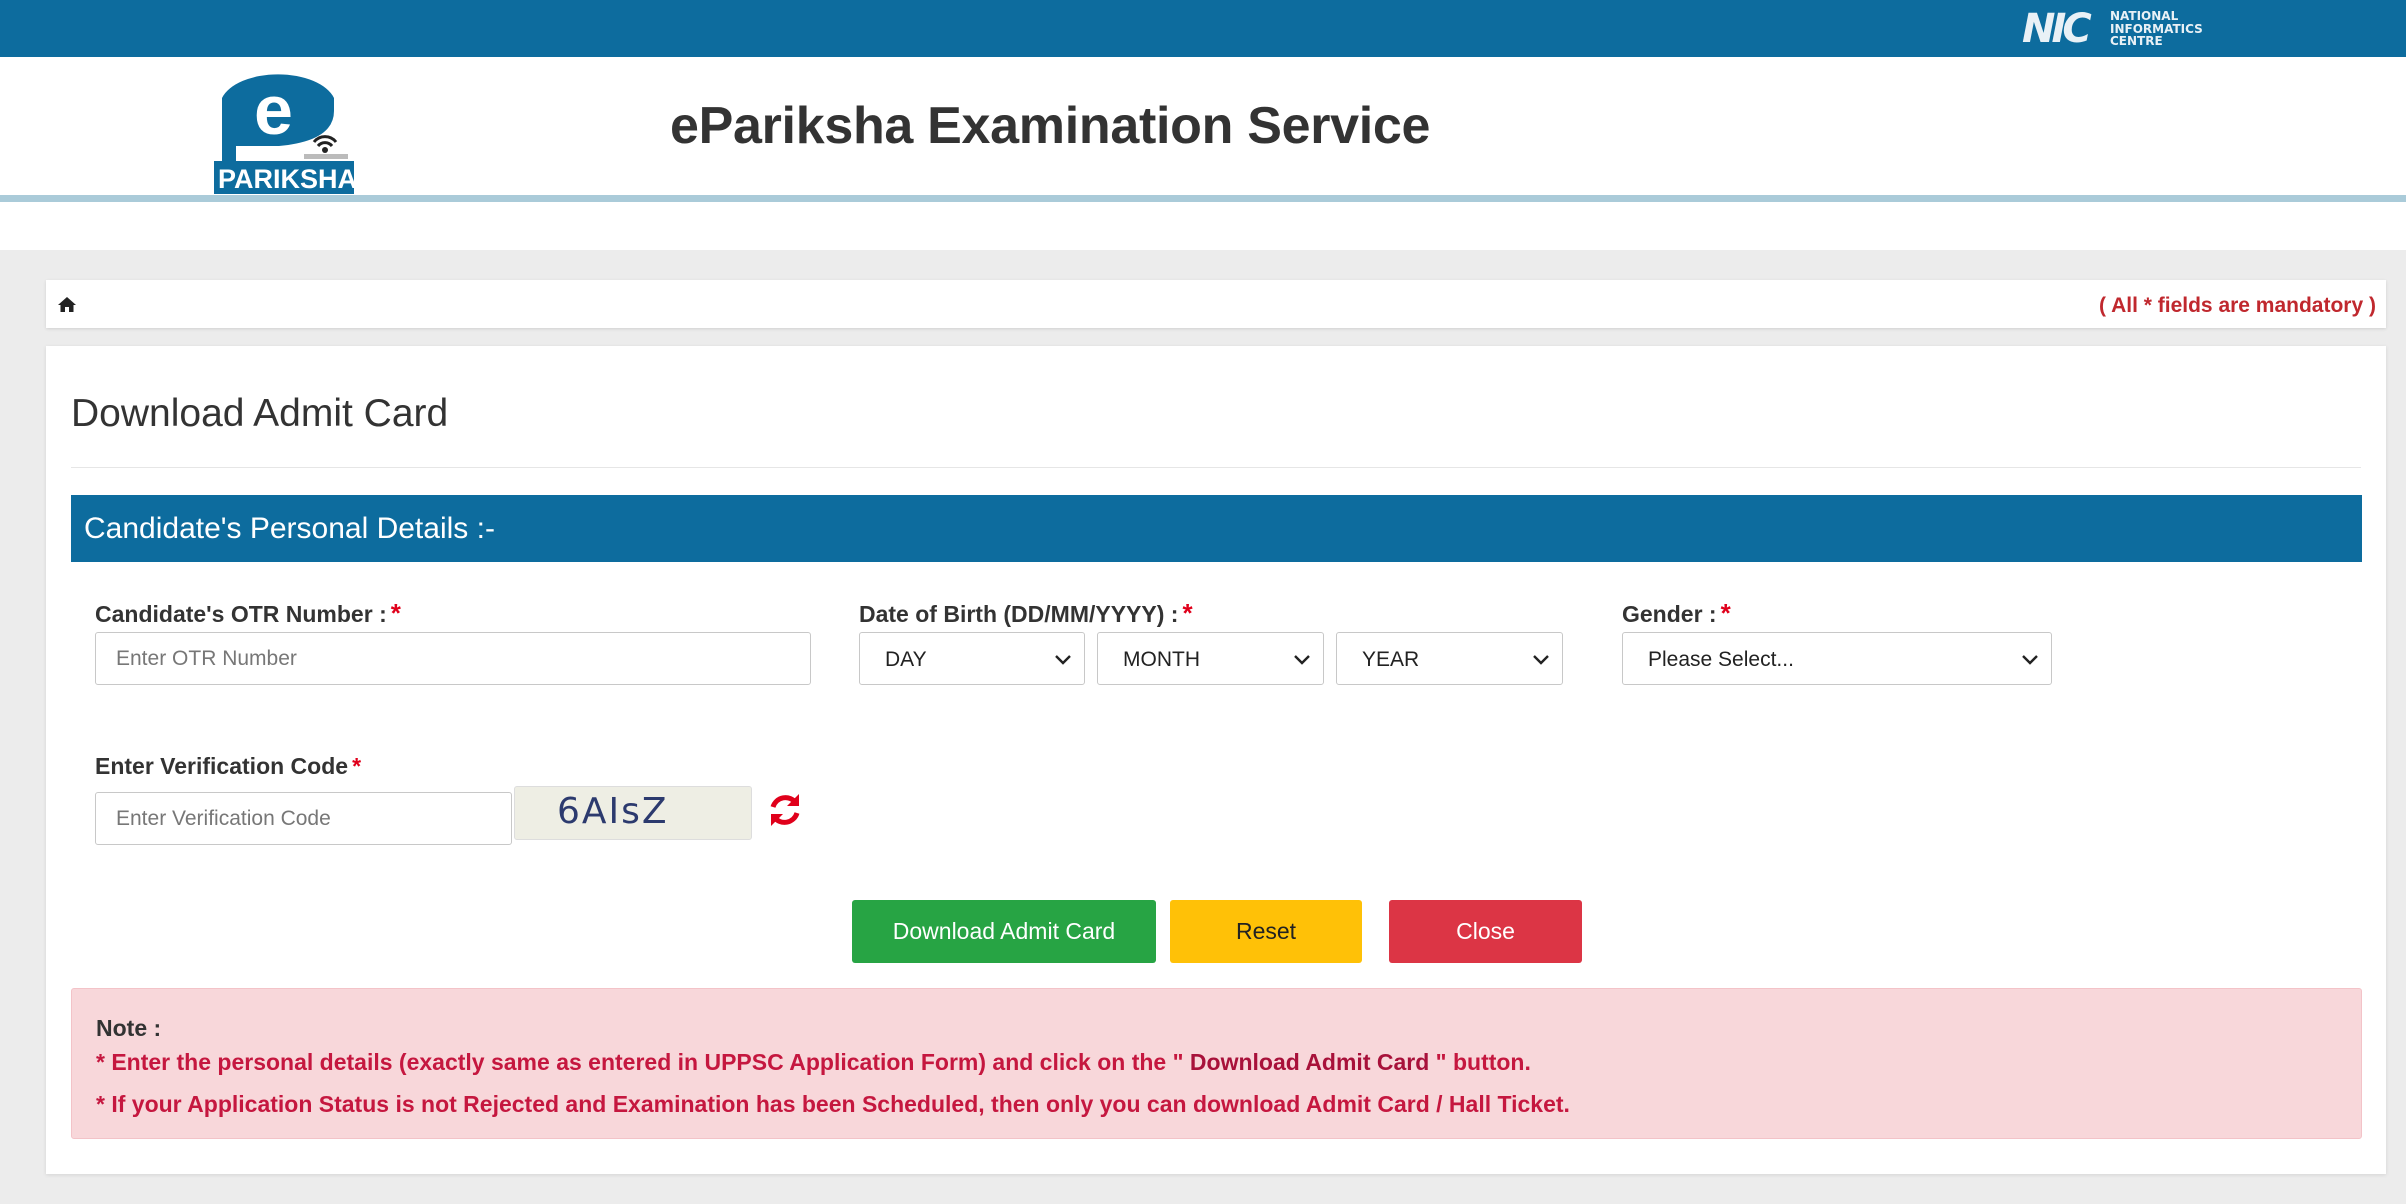 This screenshot has width=2406, height=1204. What do you see at coordinates (260, 413) in the screenshot?
I see `page-title: Download Admit Card` at bounding box center [260, 413].